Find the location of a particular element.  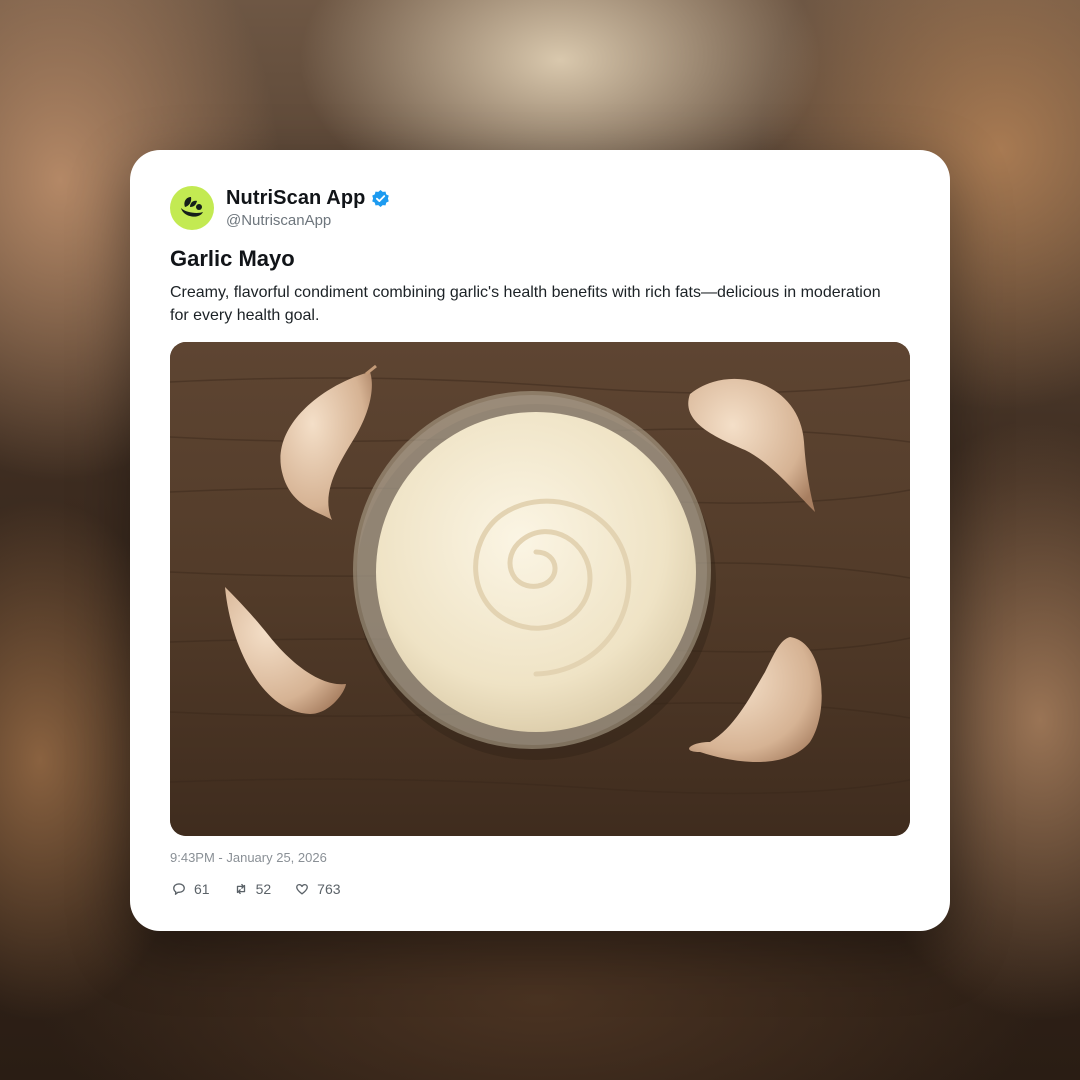

heart-icon is located at coordinates (302, 889).